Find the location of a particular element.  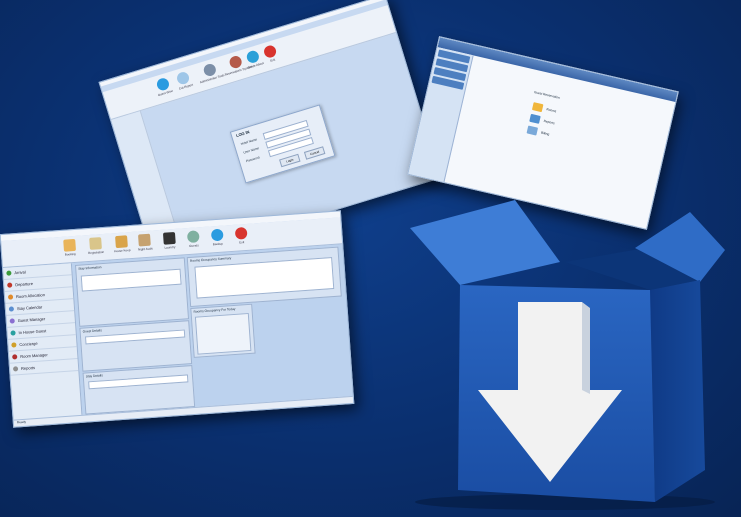

occupancy-today-list is located at coordinates (223, 333).